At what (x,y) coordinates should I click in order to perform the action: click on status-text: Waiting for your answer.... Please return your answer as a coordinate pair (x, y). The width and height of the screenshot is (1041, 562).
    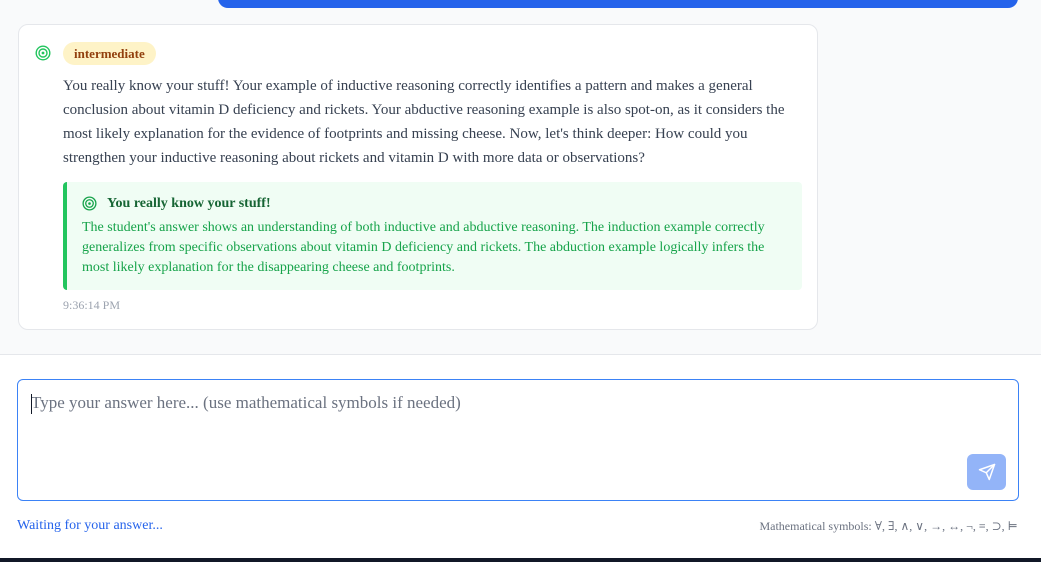
    Looking at the image, I should click on (90, 525).